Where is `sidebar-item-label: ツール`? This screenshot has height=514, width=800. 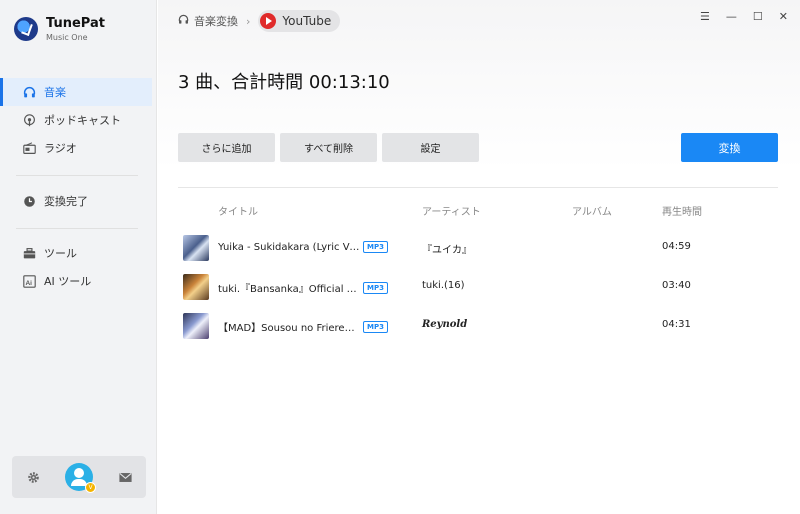 sidebar-item-label: ツール is located at coordinates (60, 253).